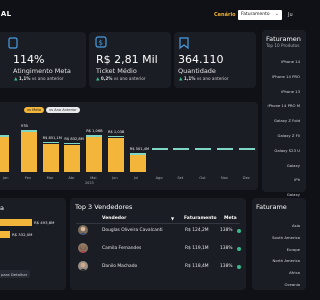 The width and height of the screenshot is (320, 300). What do you see at coordinates (120, 266) in the screenshot?
I see `seller-name: Danilo Machado` at bounding box center [120, 266].